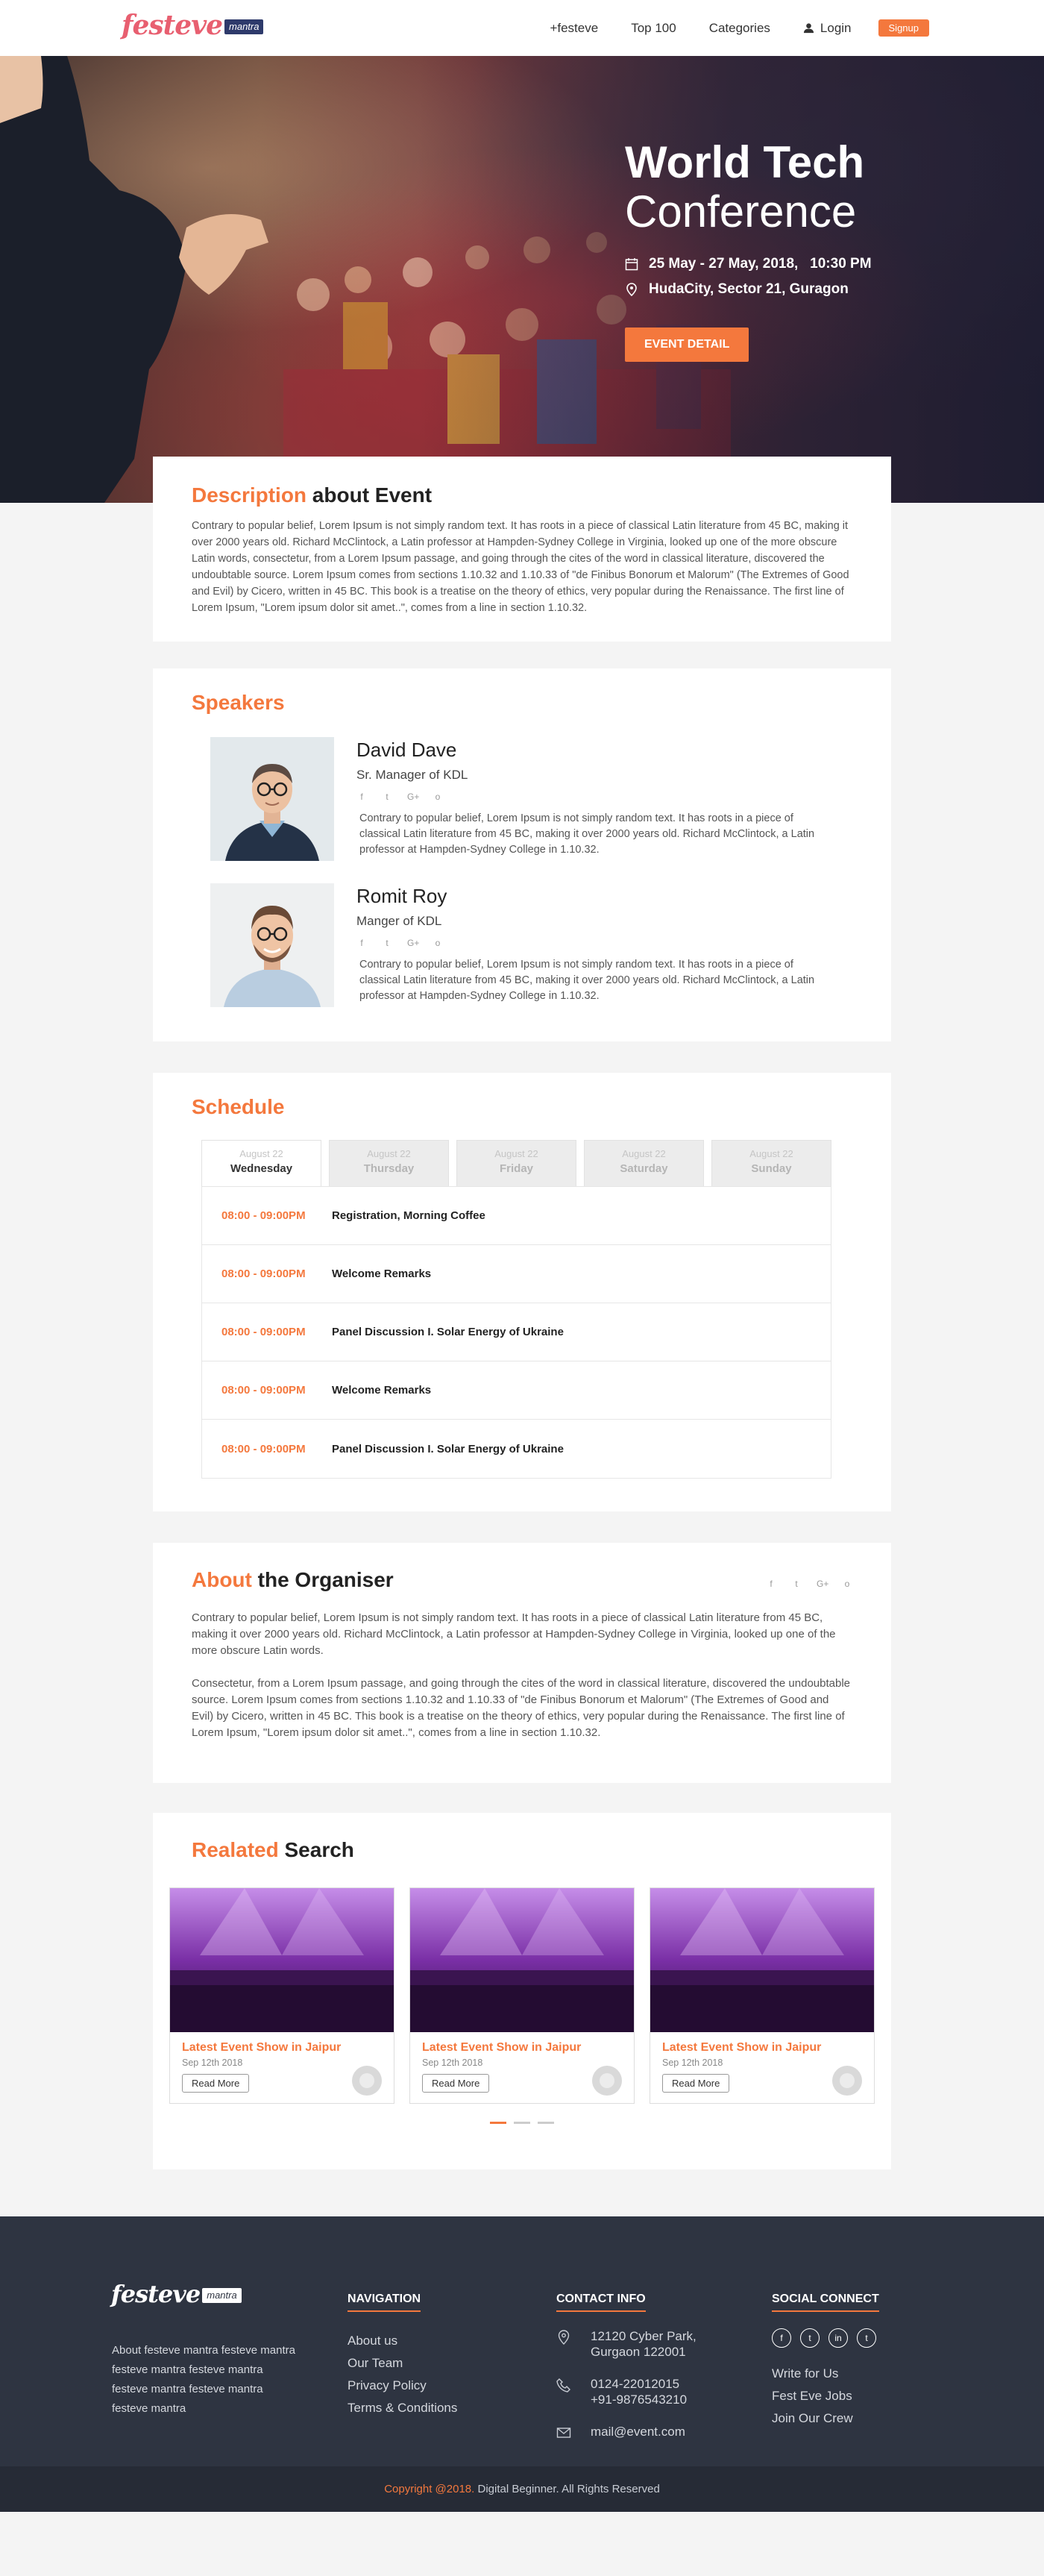  What do you see at coordinates (809, 1584) in the screenshot?
I see `organiser-social-links: f t G+ o` at bounding box center [809, 1584].